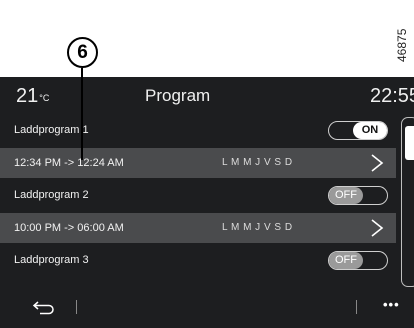 This screenshot has width=414, height=328. I want to click on status-bar: 21°C Program 22:55, so click(207, 96).